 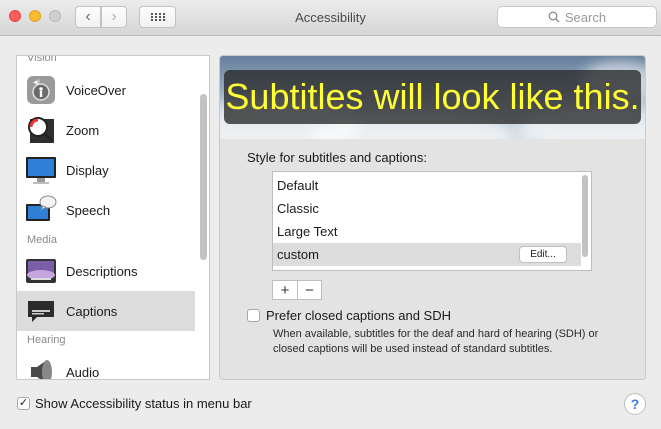 What do you see at coordinates (330, 18) in the screenshot?
I see `title-bar: ‹ › Accessibility Search` at bounding box center [330, 18].